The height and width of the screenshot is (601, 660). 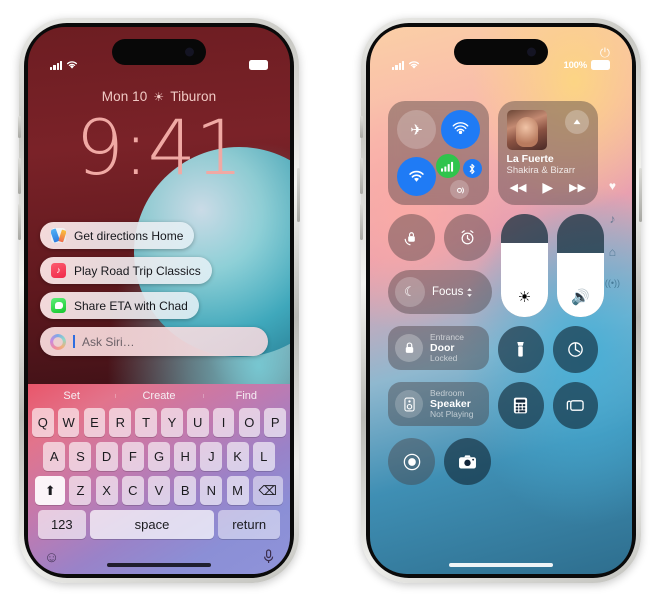 I want to click on key-o: O, so click(x=249, y=422).